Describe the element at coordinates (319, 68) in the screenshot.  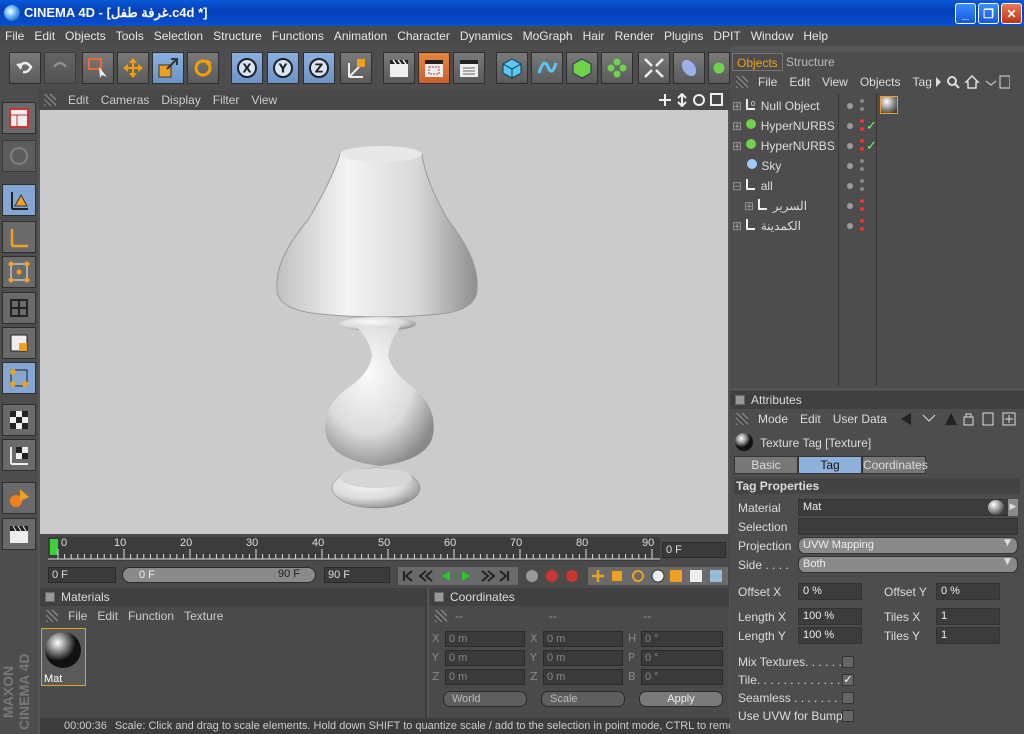
I see `z-axis-button: Z` at that location.